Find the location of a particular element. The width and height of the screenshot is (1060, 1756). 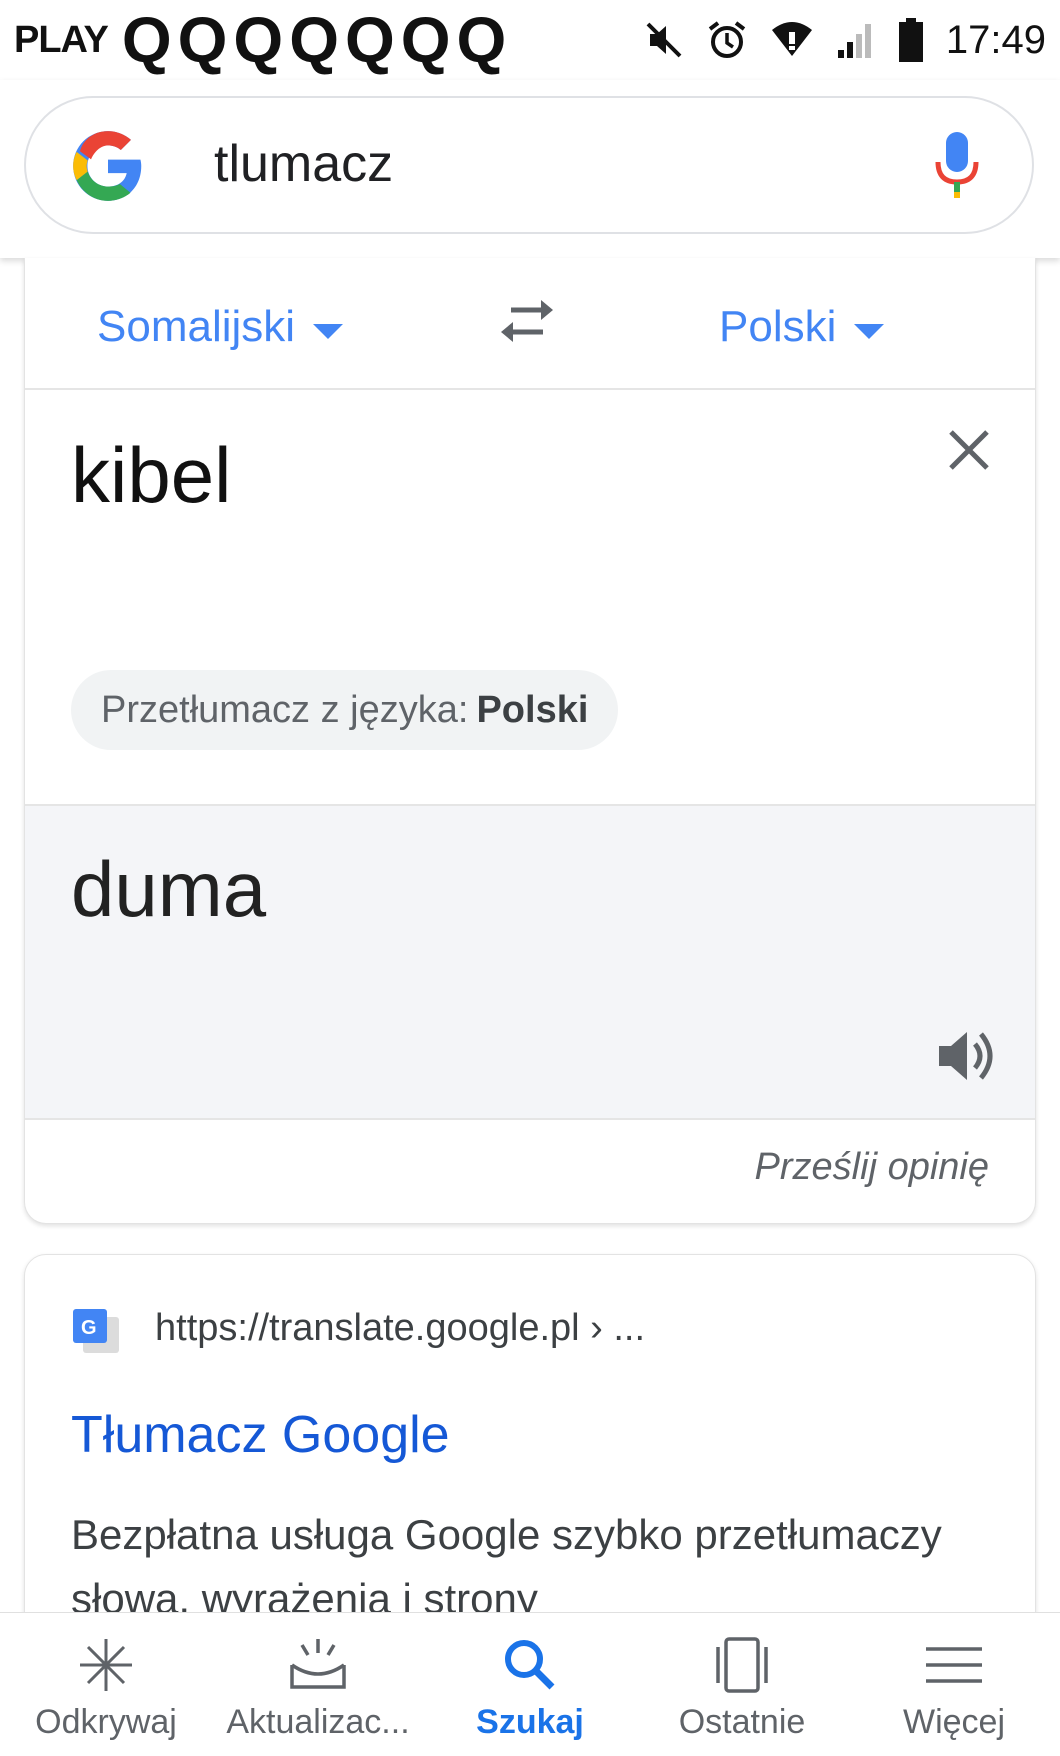

nav-label: Ostatnie is located at coordinates (742, 1722).